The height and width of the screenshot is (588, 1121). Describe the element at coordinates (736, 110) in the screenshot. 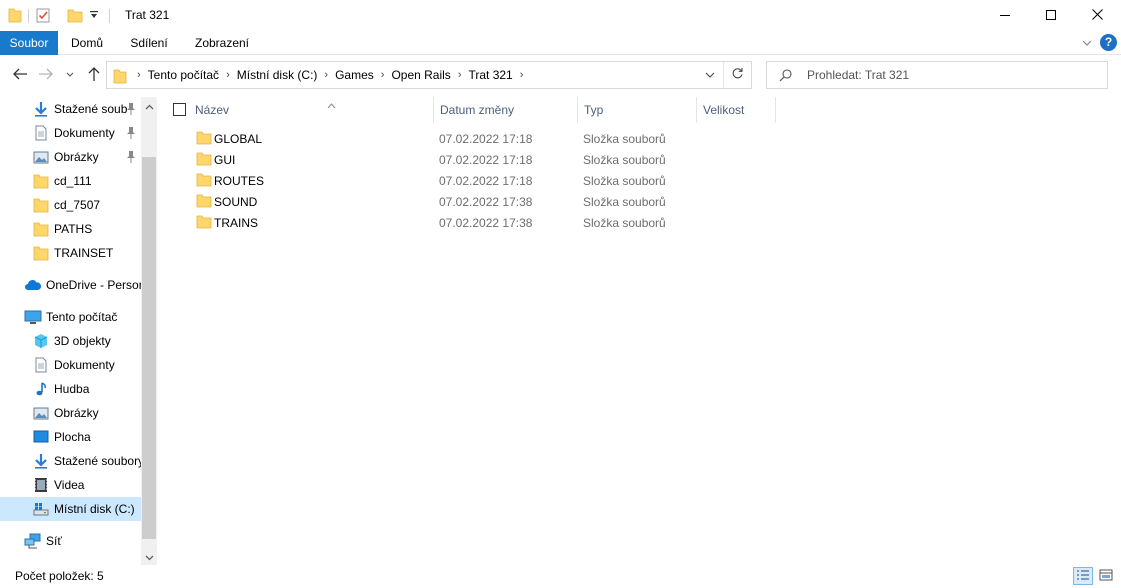

I see `column-header-size: Velikost` at that location.